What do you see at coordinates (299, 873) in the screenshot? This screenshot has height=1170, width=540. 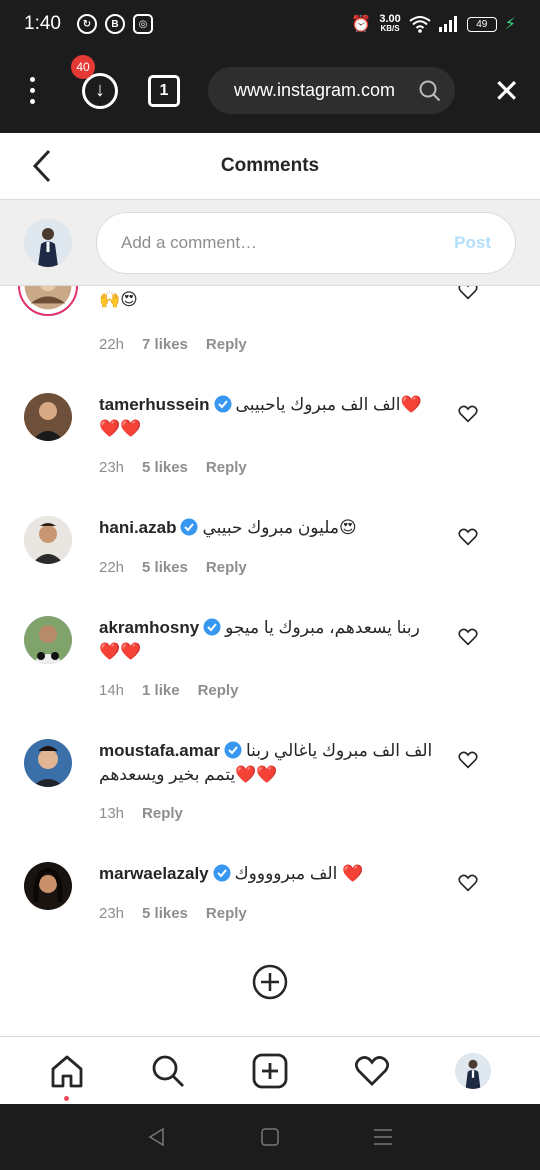 I see `comment-text: الف مبرووووك ❤️` at bounding box center [299, 873].